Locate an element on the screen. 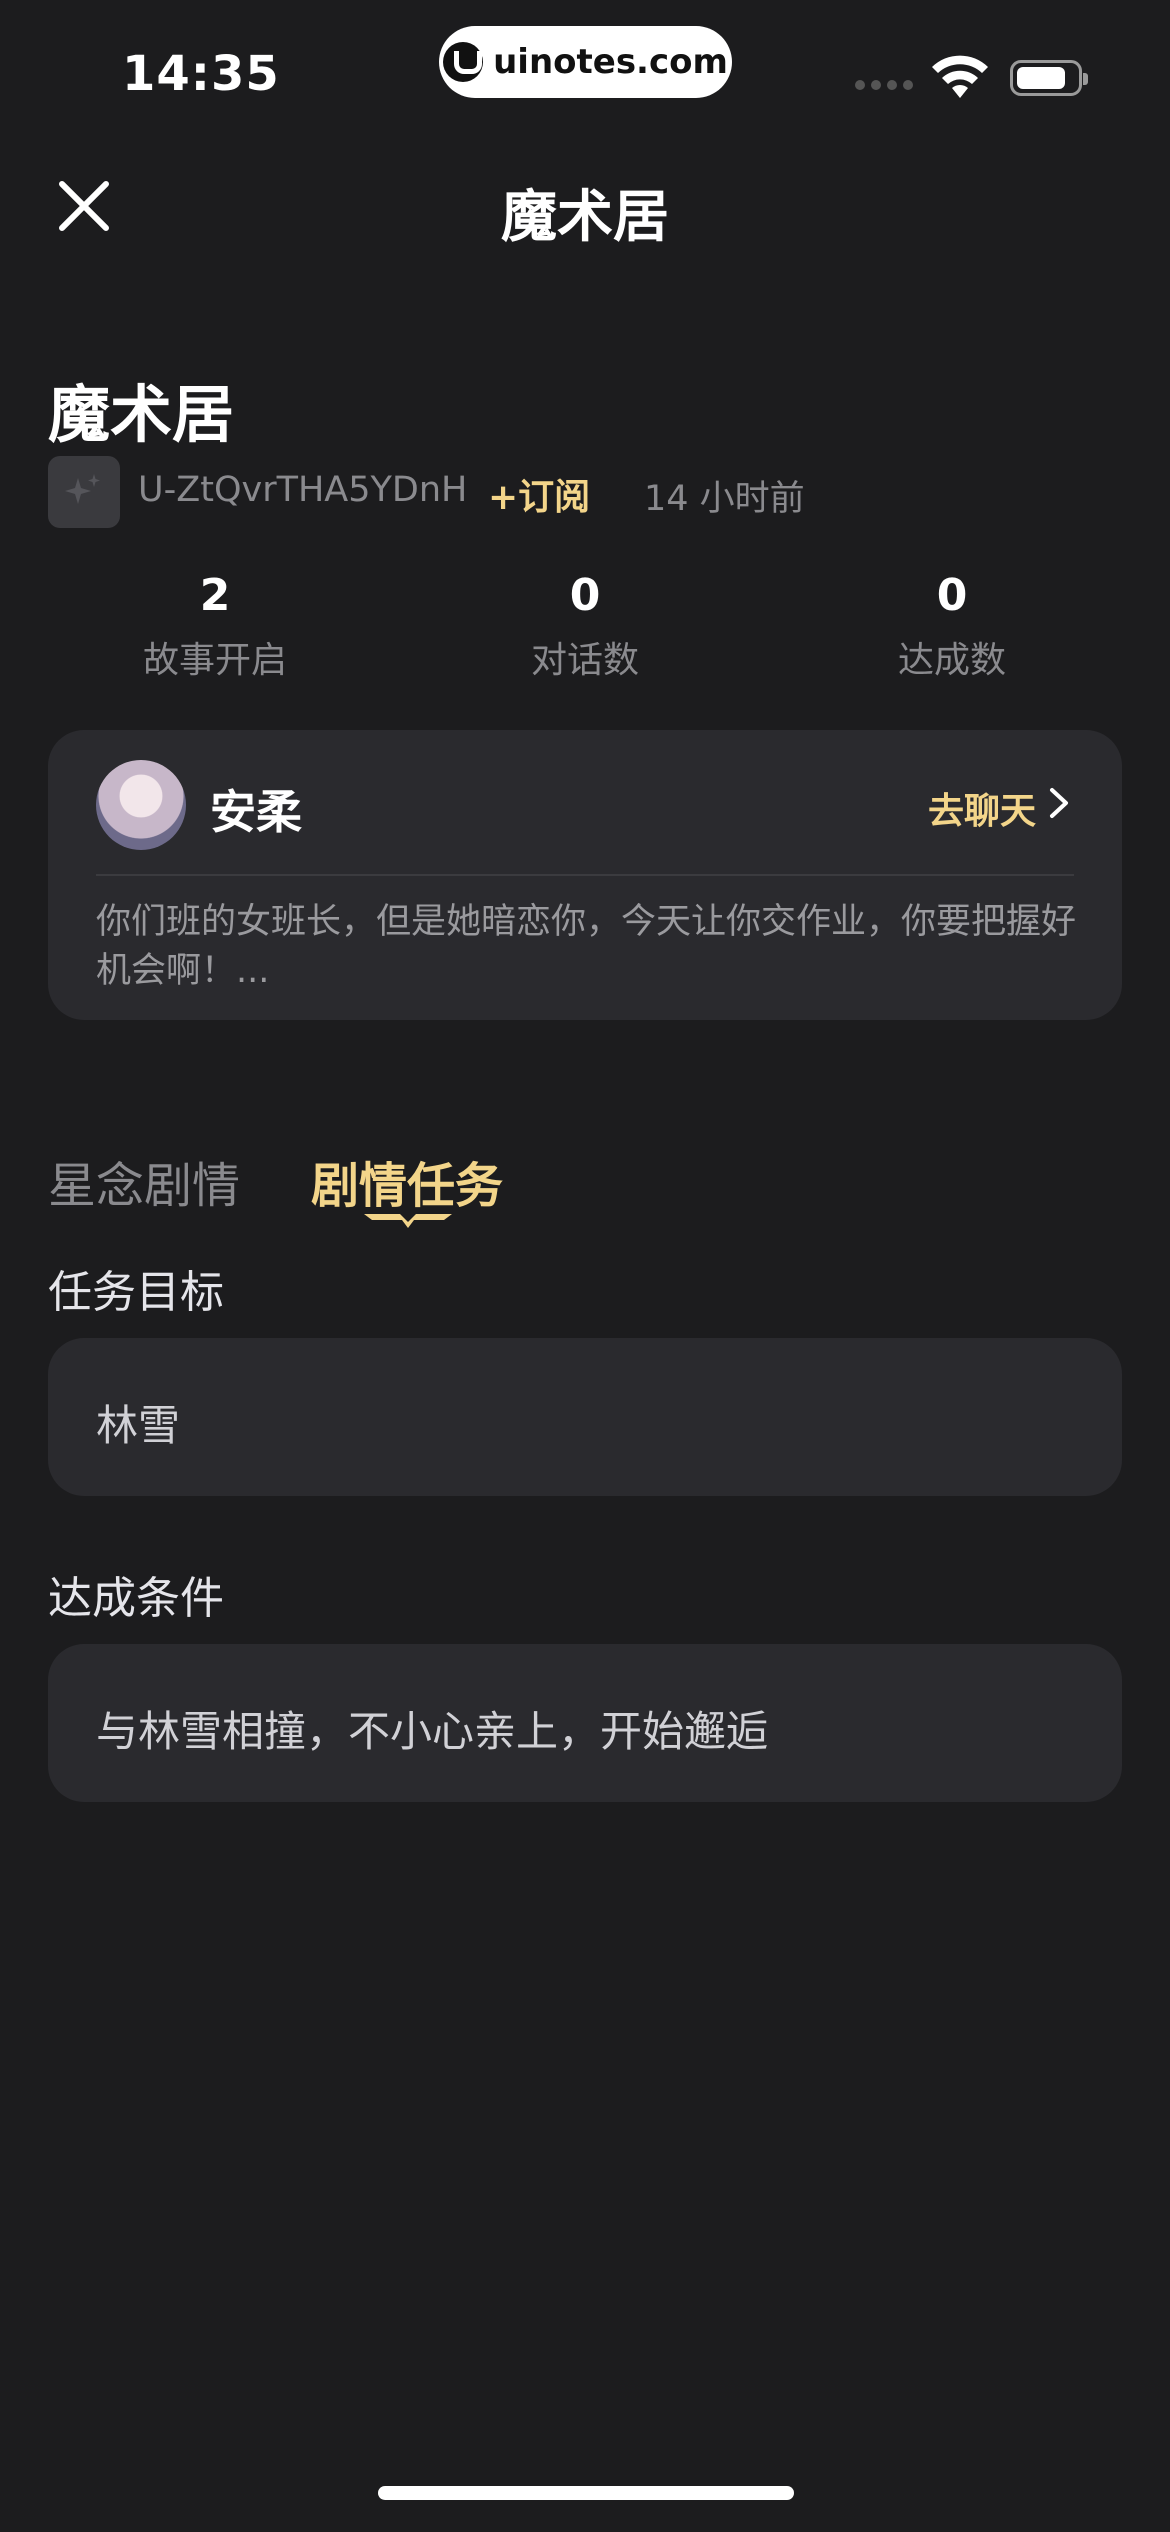 The width and height of the screenshot is (1170, 2532). author-name: U-ZtQvrTHA5YDnH is located at coordinates (302, 490).